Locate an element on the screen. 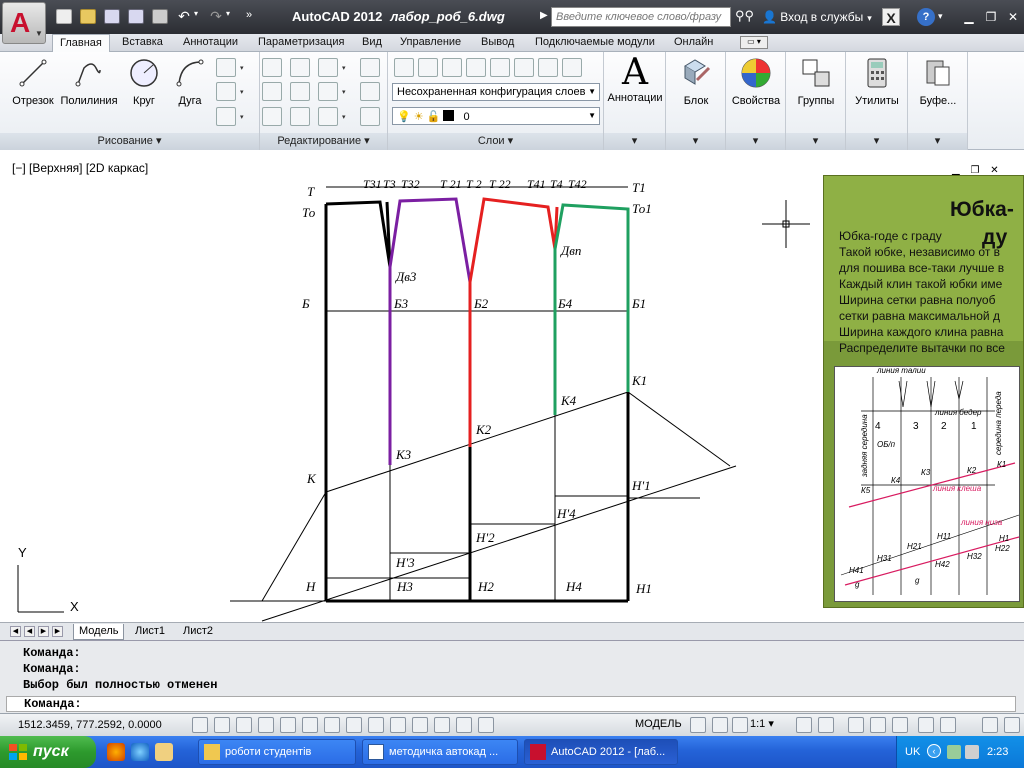  first-layout-button: ◀ is located at coordinates (15, 631).